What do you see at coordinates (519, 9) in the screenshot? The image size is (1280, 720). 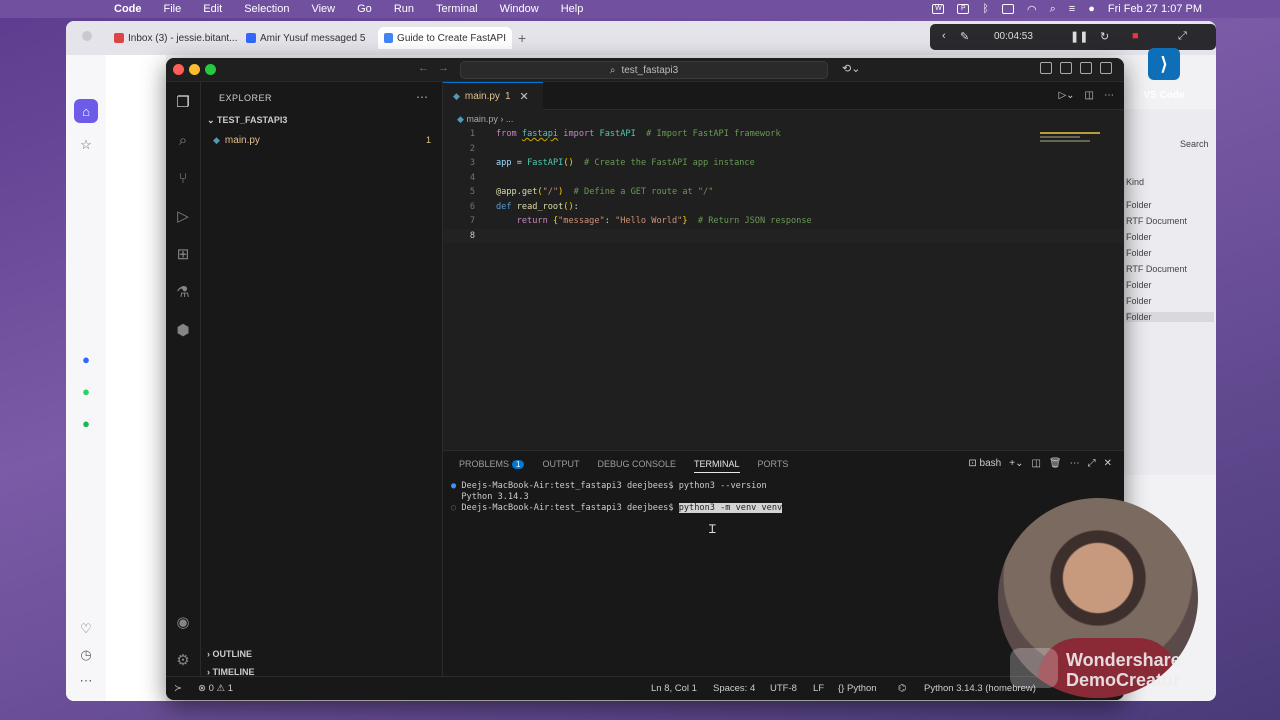 I see `menu-window: Window` at bounding box center [519, 9].